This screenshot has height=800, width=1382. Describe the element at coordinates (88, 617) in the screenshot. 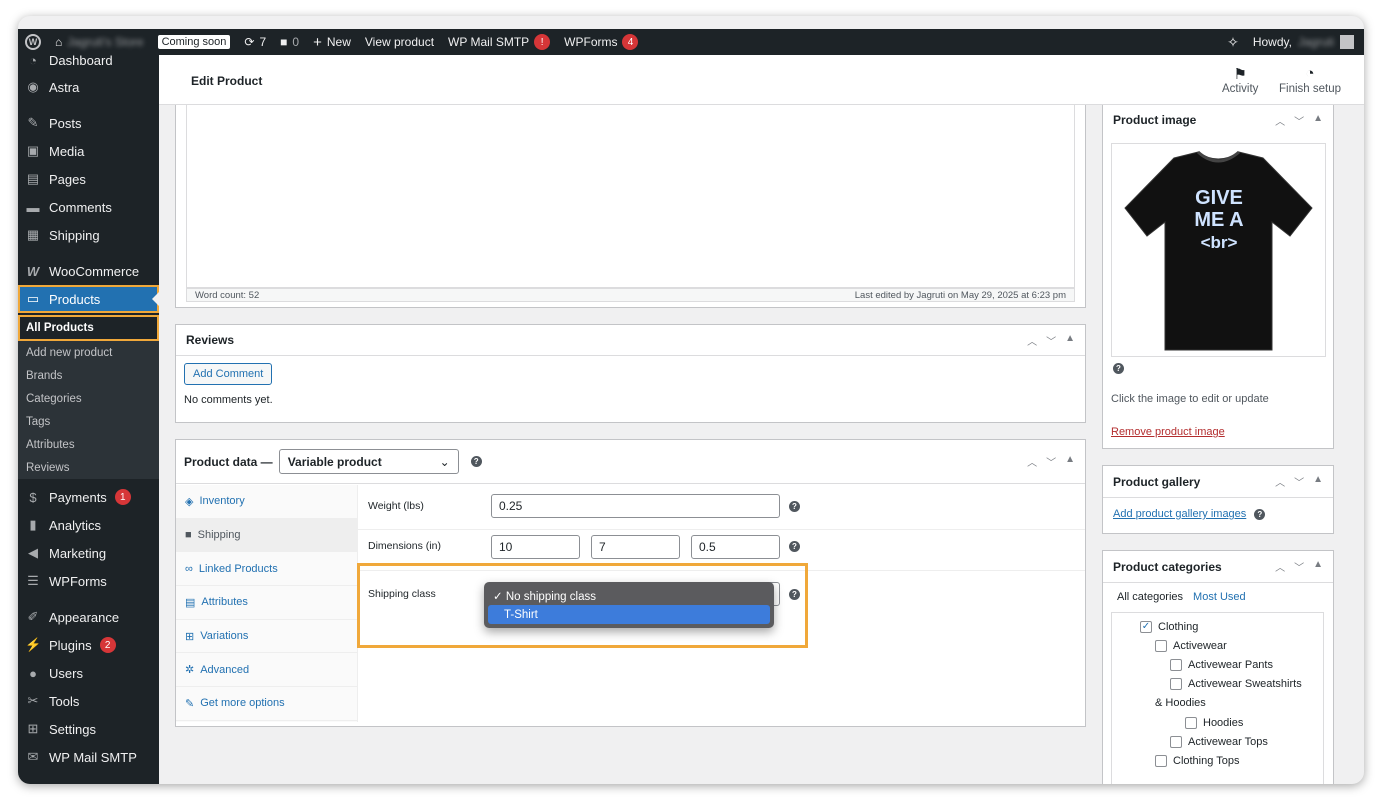

I see `sidebar-item-appearance: ✐ Appearance` at that location.